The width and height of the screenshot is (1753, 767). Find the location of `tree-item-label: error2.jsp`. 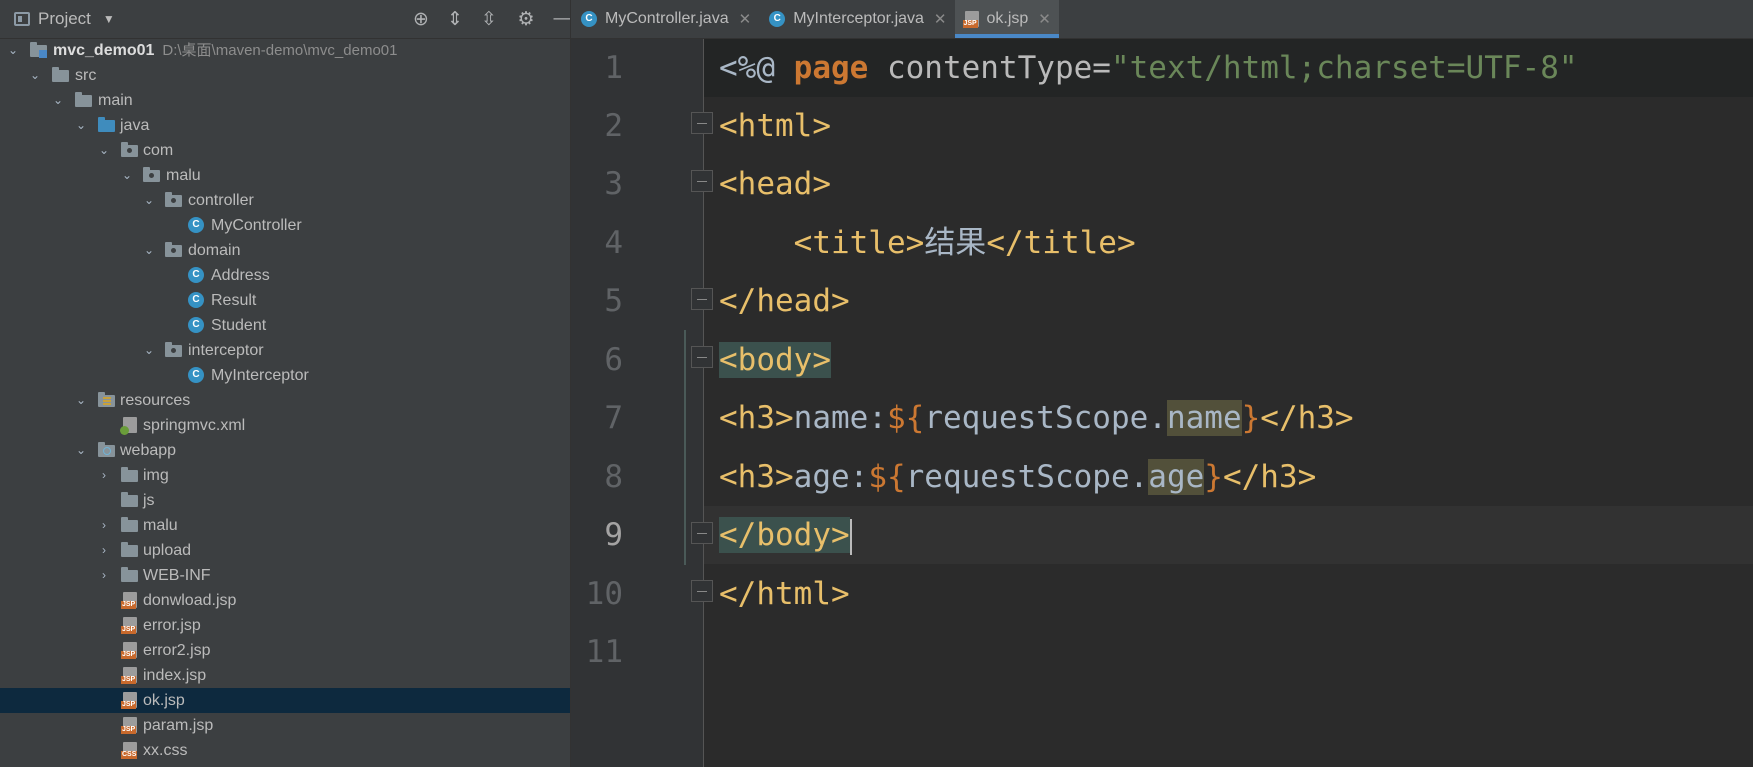

tree-item-label: error2.jsp is located at coordinates (177, 650).